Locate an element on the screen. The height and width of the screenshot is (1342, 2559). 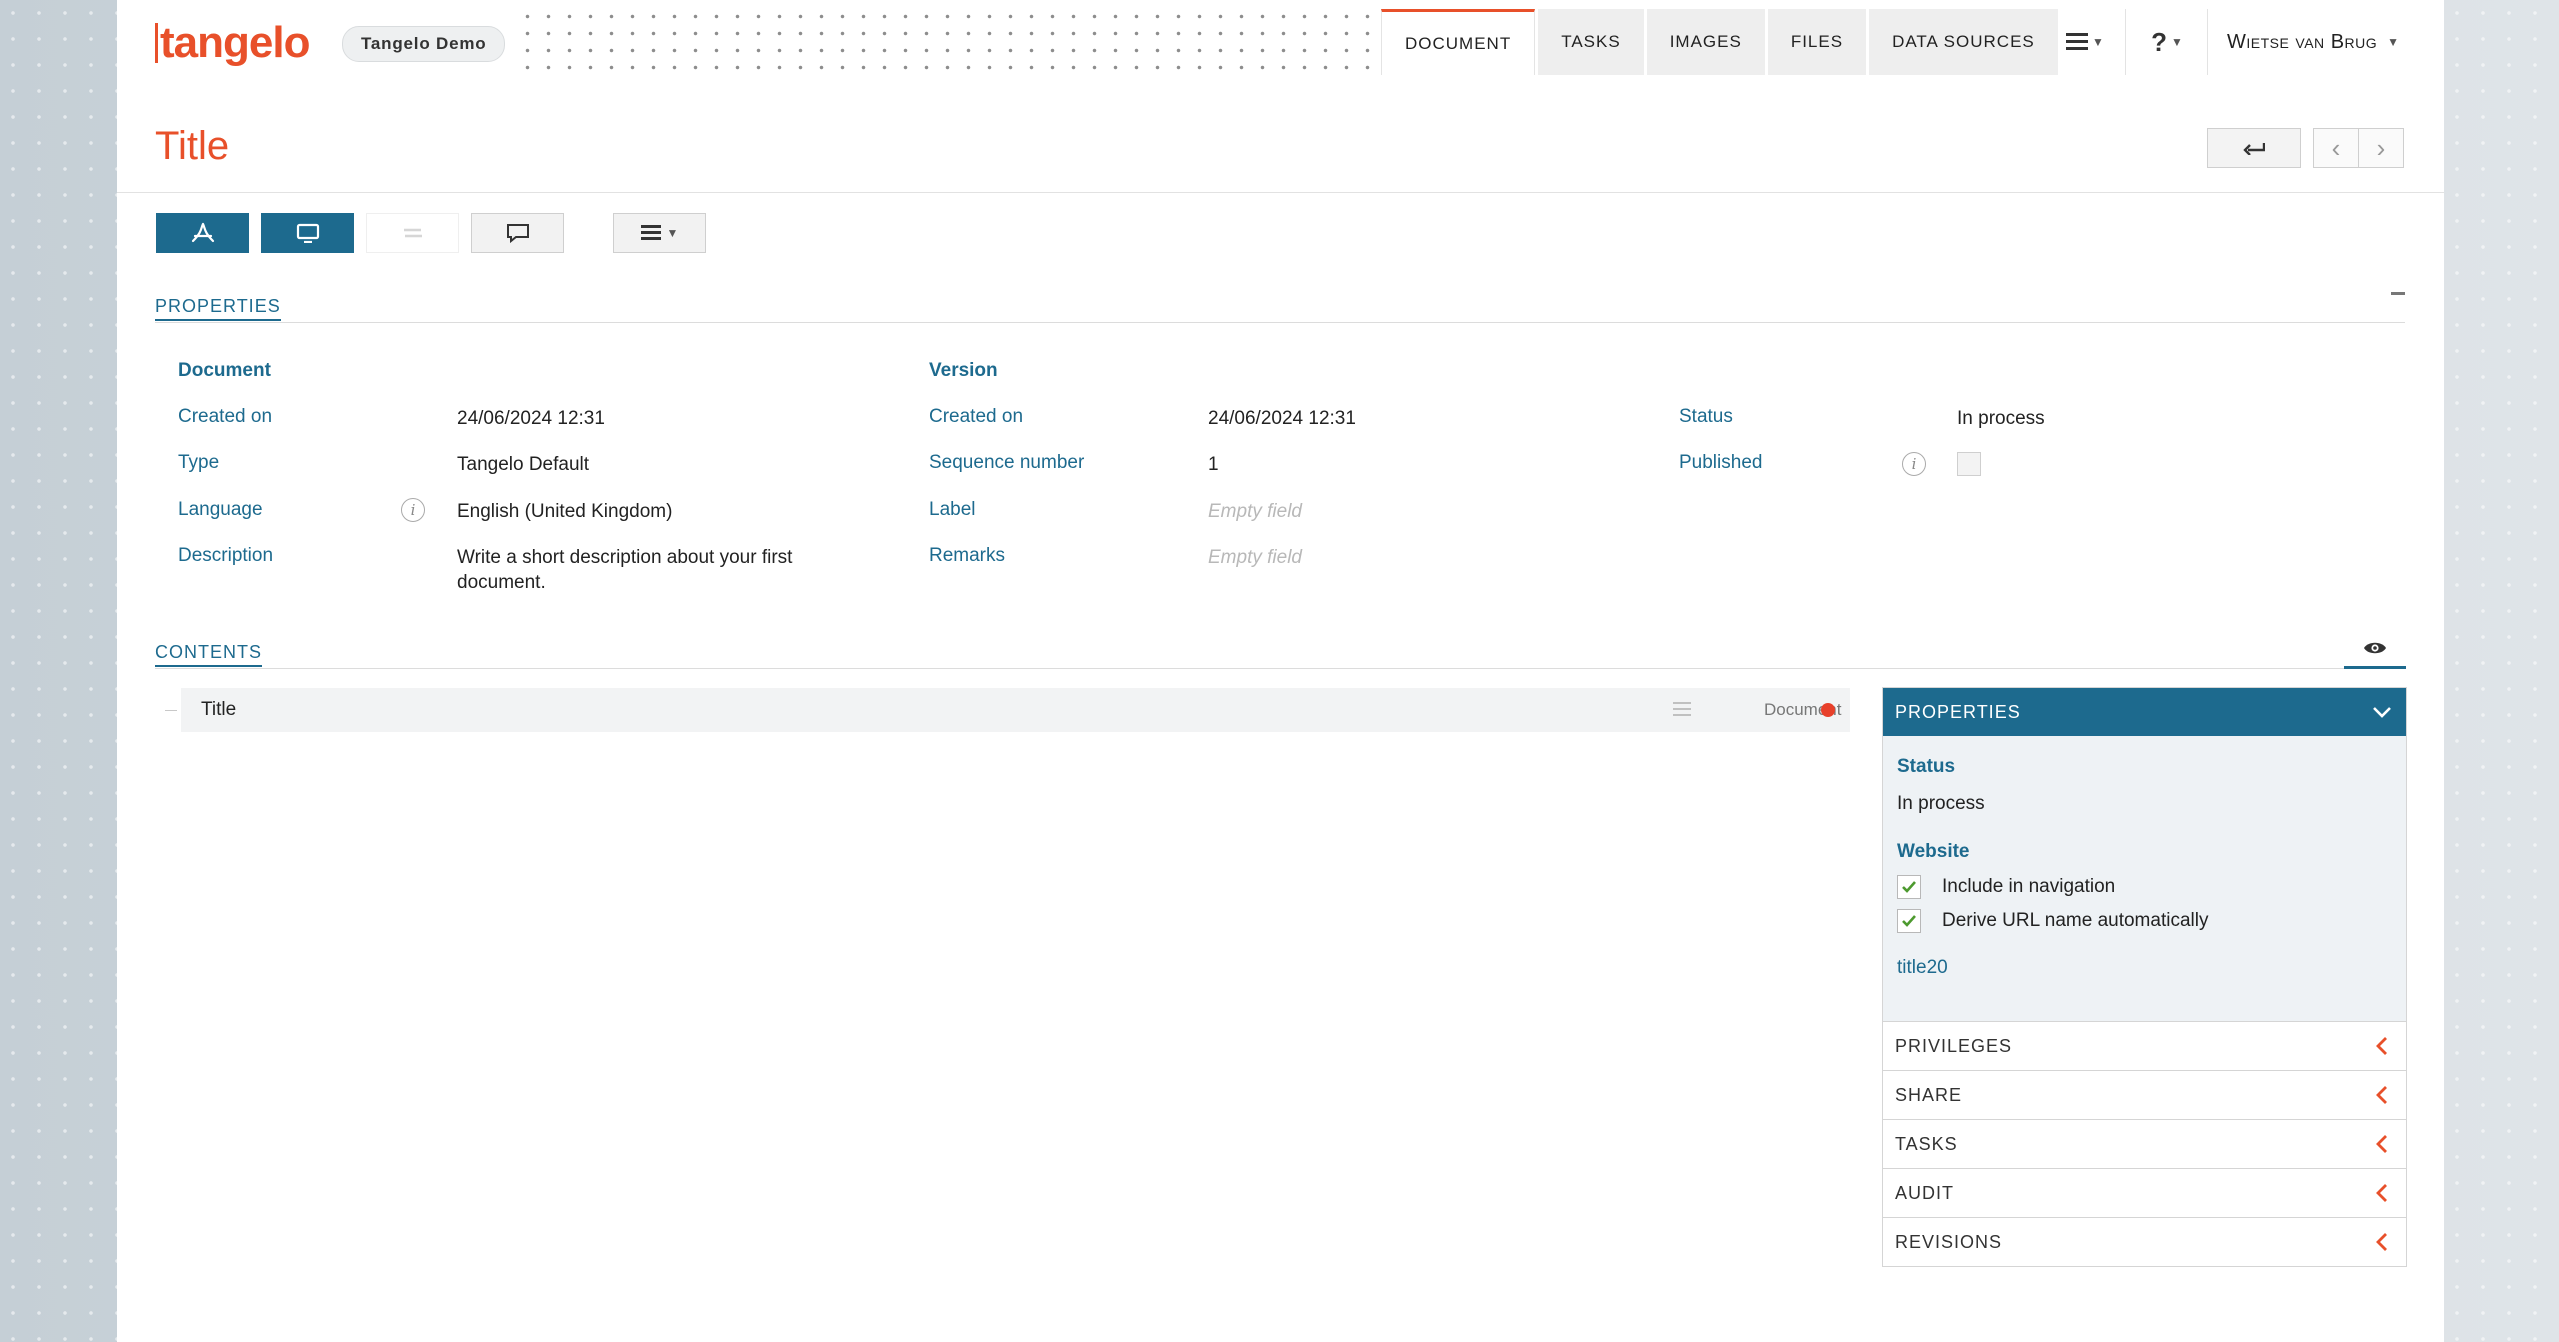
derive-url-checkbox is located at coordinates (1909, 921).